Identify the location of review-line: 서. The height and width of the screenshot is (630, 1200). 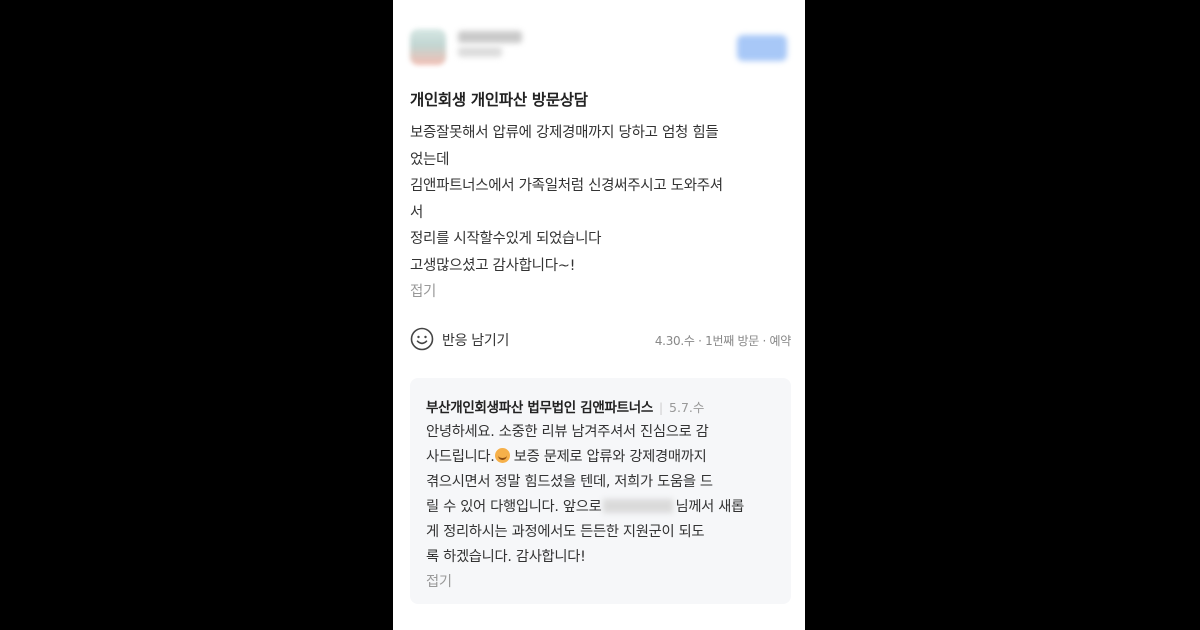
(417, 212).